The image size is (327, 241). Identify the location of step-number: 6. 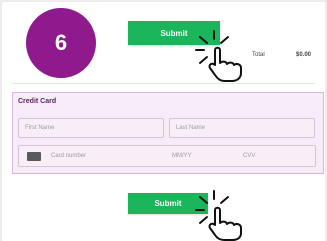
(61, 42).